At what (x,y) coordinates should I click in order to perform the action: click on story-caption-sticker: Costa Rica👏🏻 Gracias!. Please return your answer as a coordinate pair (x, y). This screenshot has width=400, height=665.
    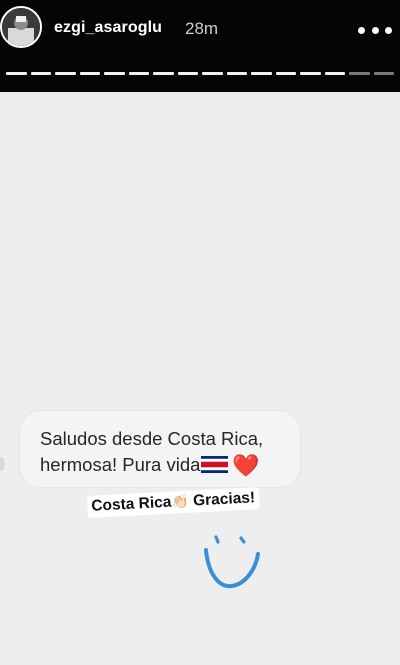
    Looking at the image, I should click on (173, 502).